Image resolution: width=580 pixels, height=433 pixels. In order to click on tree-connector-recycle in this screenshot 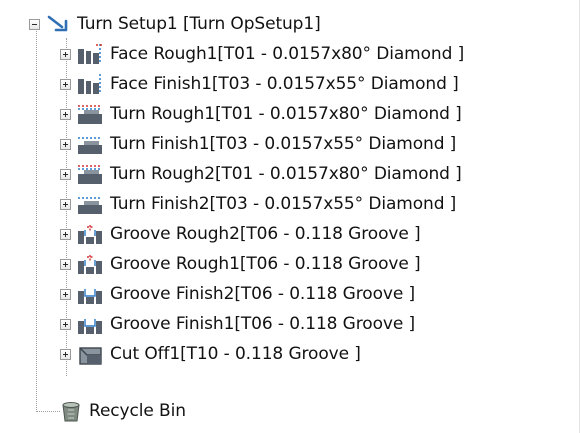, I will do `click(48, 411)`.